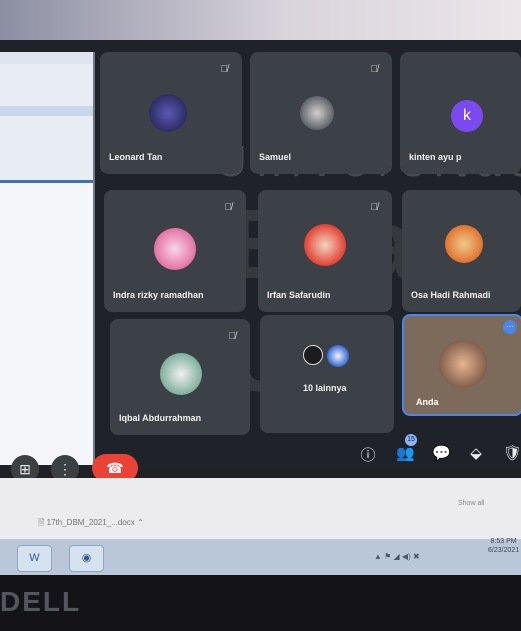  Describe the element at coordinates (476, 453) in the screenshot. I see `activities-icon: ⬙` at that location.